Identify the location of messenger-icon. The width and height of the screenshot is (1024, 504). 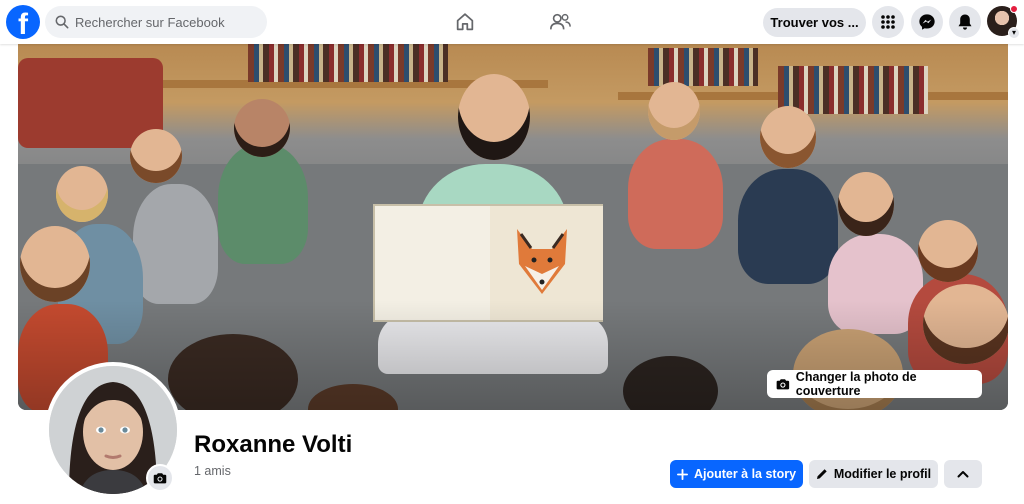
(927, 22).